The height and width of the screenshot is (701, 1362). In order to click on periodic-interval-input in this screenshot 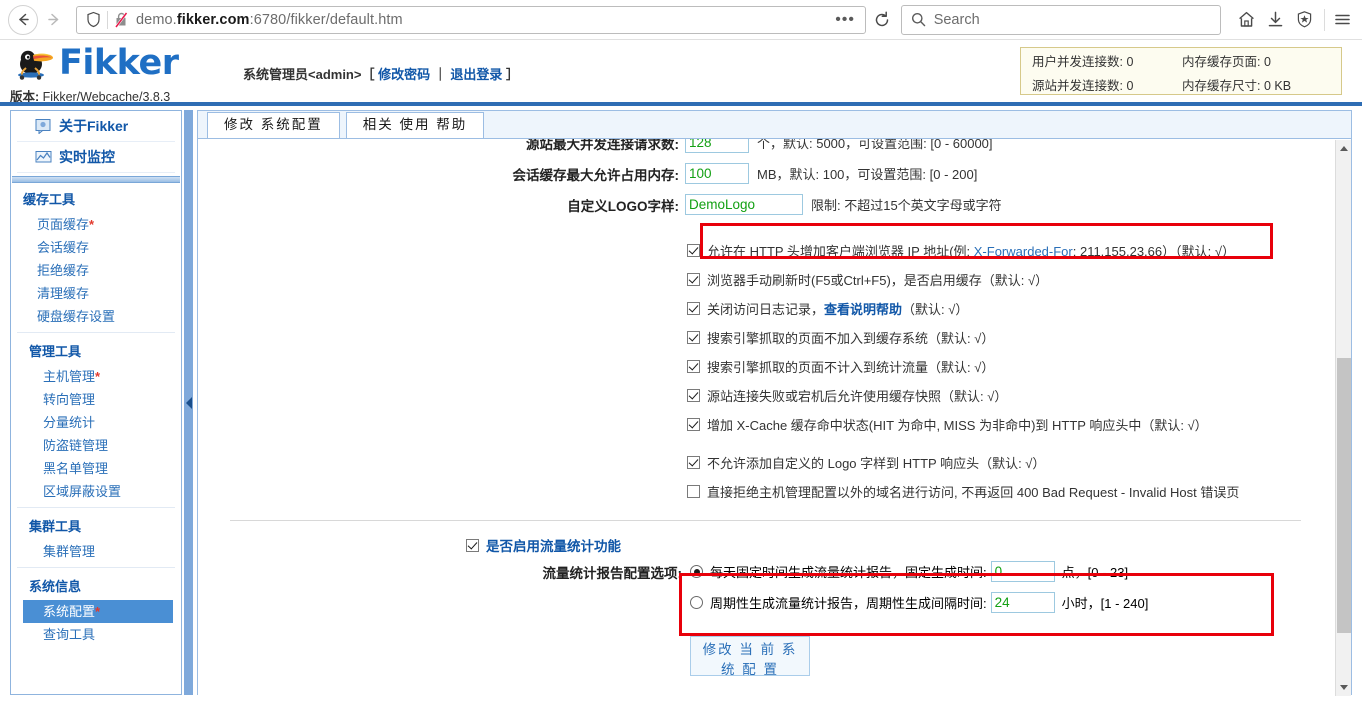, I will do `click(1022, 602)`.